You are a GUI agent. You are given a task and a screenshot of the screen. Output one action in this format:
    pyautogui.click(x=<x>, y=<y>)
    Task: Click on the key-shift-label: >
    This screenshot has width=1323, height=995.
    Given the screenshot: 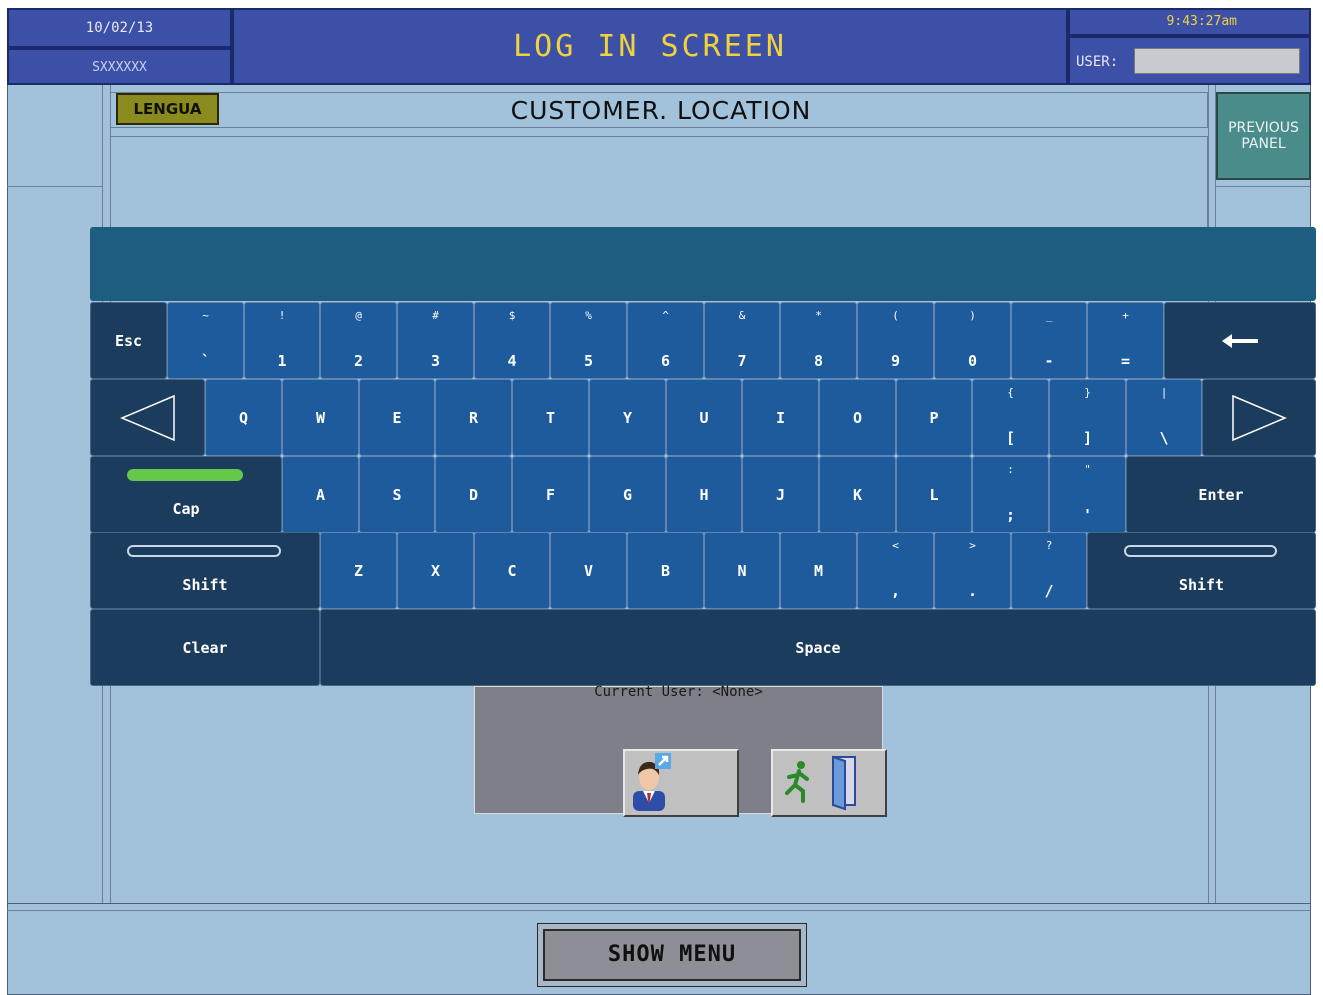 What is the action you would take?
    pyautogui.click(x=972, y=545)
    